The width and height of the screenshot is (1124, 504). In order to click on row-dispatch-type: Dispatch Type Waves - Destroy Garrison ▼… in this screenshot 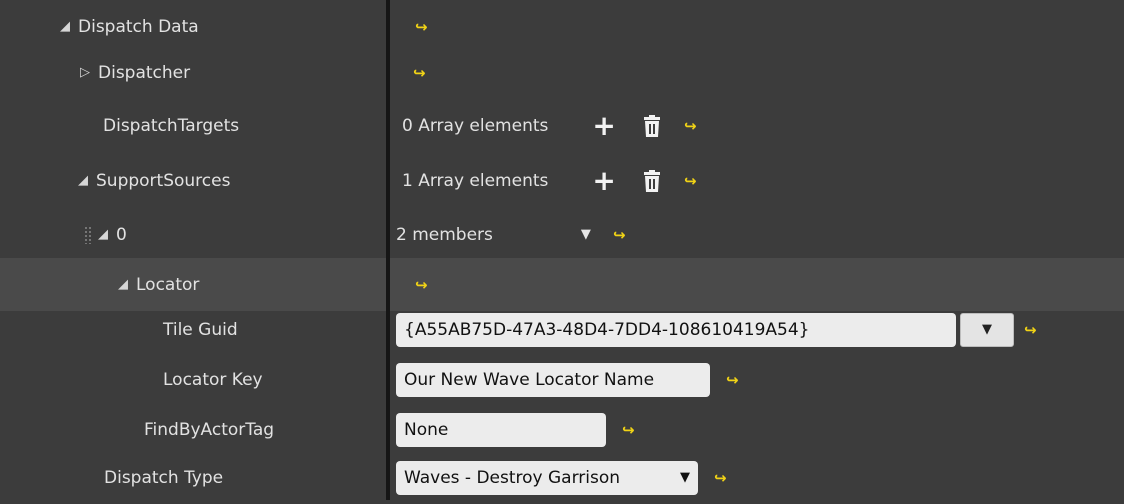, I will do `click(562, 477)`.